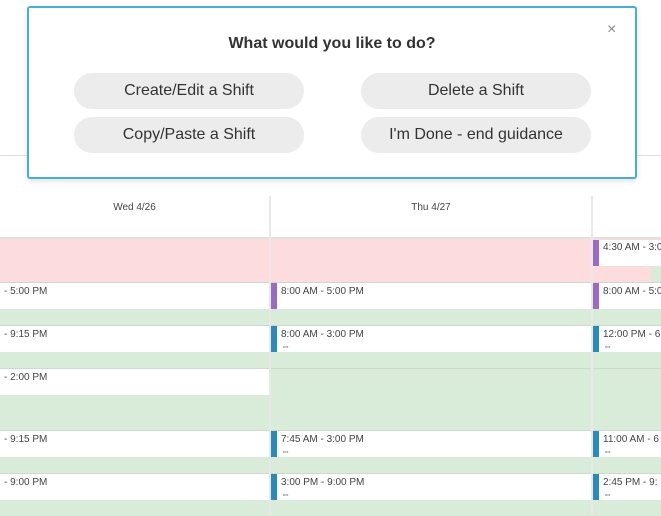  What do you see at coordinates (476, 135) in the screenshot?
I see `end-guidance-button: I'm Done - end guidance` at bounding box center [476, 135].